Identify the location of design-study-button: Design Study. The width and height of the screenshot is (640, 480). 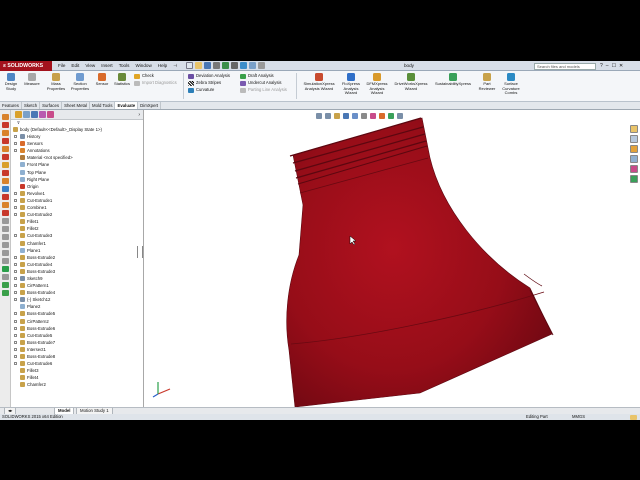
(11, 82).